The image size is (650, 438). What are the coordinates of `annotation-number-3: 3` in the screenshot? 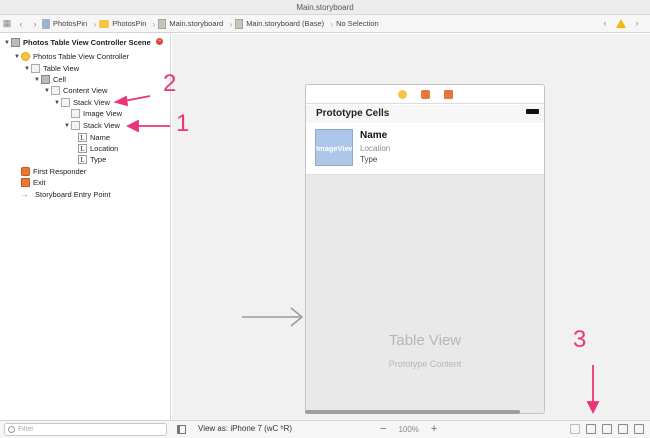 It's located at (580, 339).